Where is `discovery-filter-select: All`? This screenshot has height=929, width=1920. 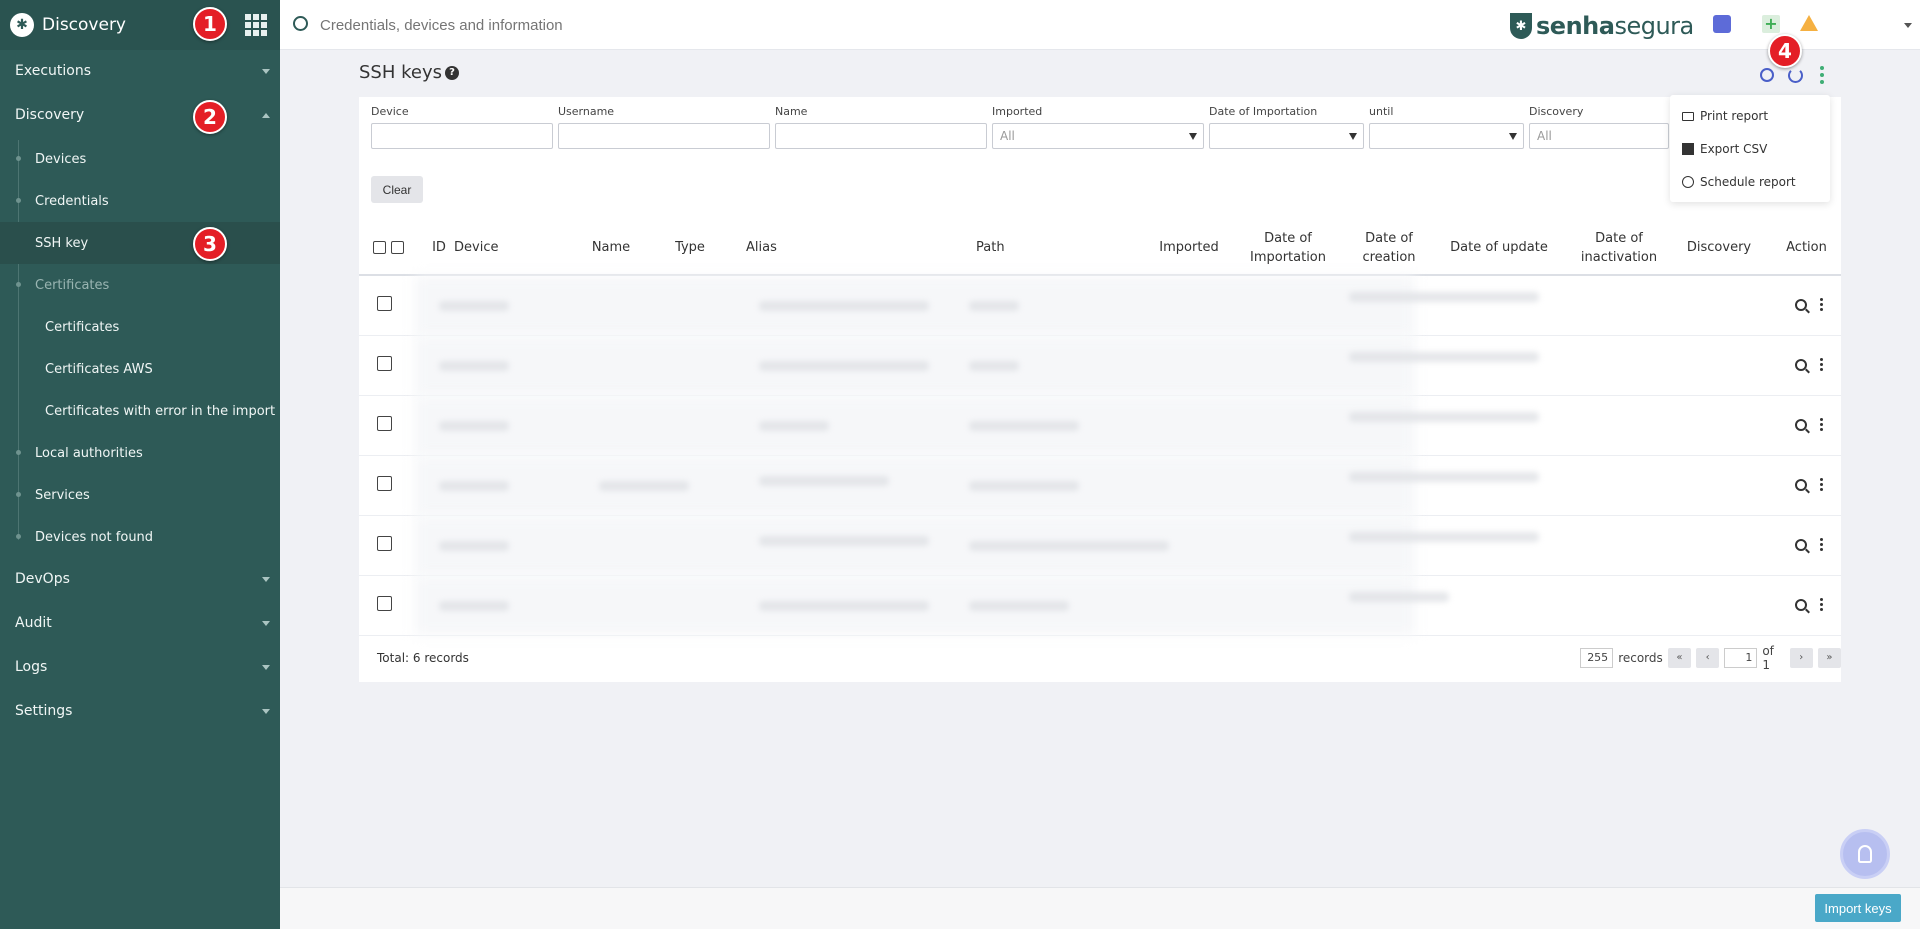 discovery-filter-select: All is located at coordinates (1599, 136).